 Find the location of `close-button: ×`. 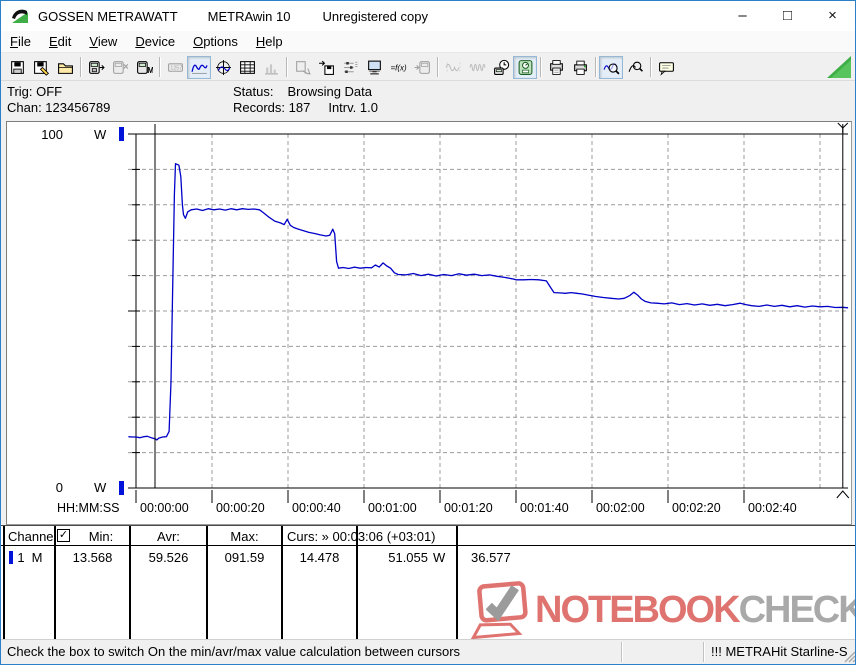

close-button: × is located at coordinates (832, 15).